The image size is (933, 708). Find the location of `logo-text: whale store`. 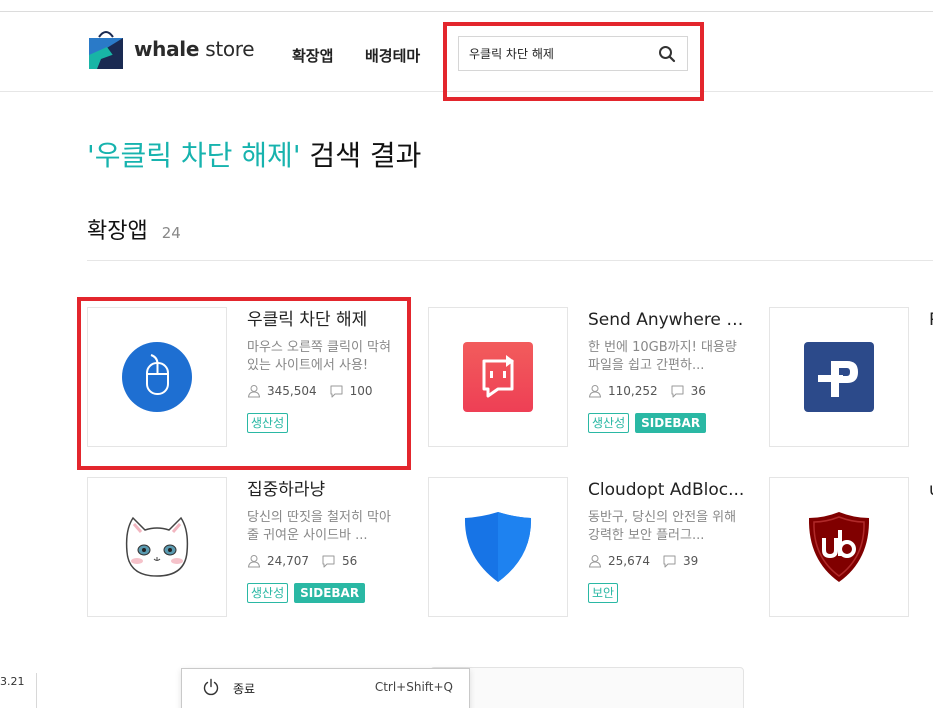

logo-text: whale store is located at coordinates (194, 49).